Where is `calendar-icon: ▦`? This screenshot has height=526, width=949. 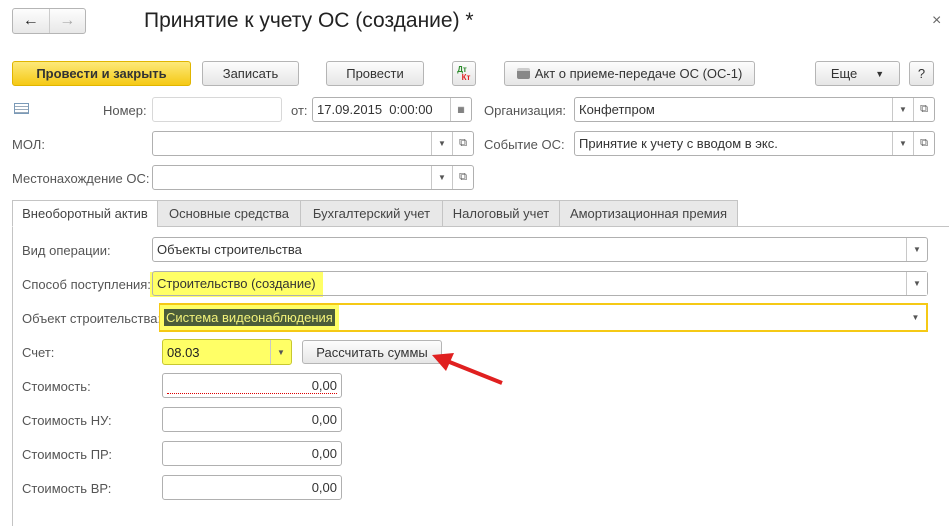 calendar-icon: ▦ is located at coordinates (460, 109).